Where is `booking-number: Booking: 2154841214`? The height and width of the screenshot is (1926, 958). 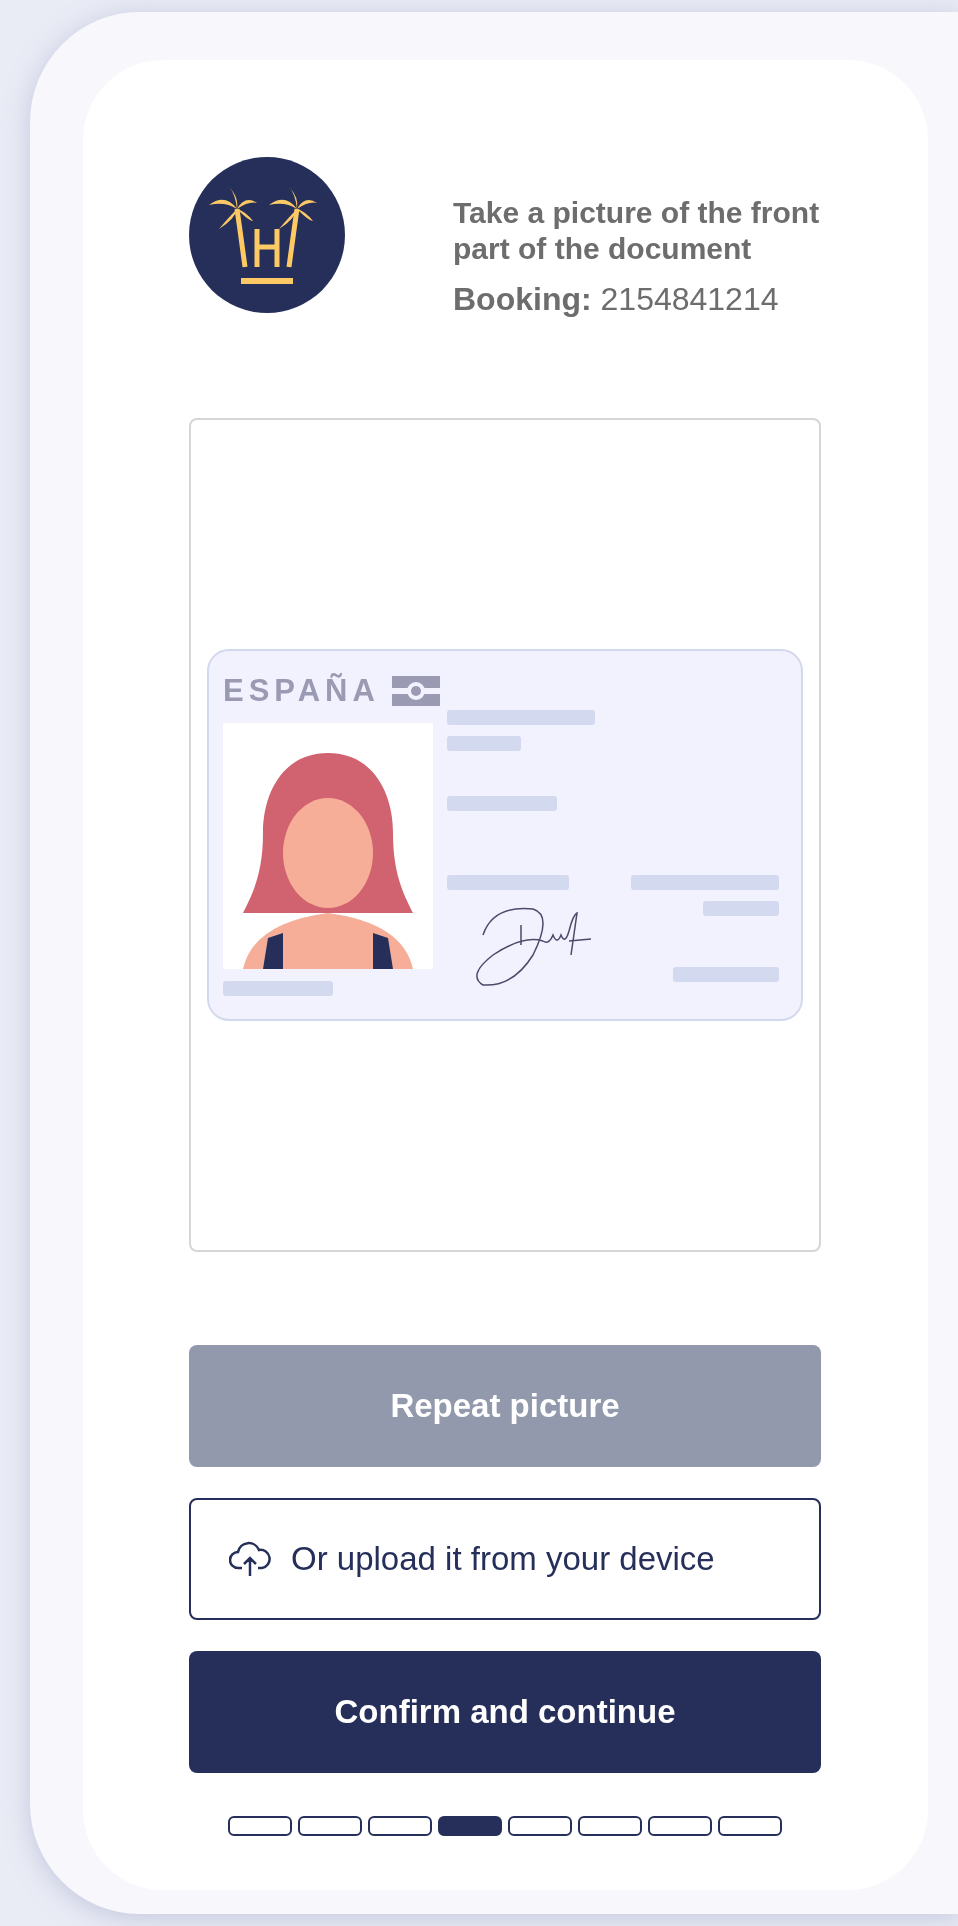 booking-number: Booking: 2154841214 is located at coordinates (616, 299).